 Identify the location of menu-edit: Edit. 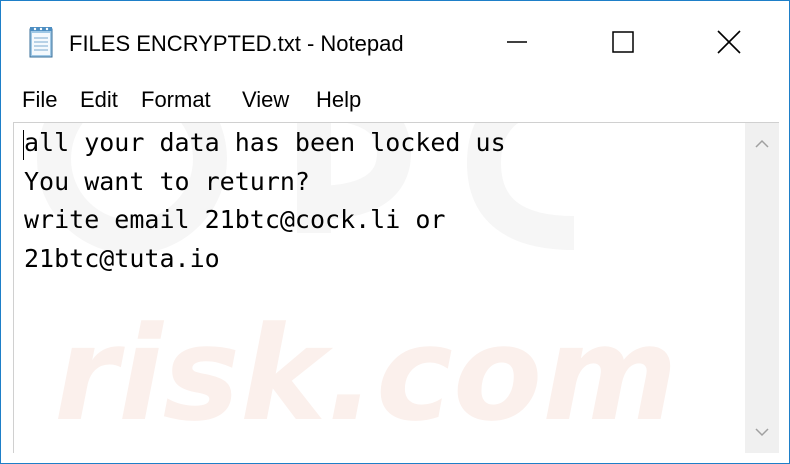
(99, 100).